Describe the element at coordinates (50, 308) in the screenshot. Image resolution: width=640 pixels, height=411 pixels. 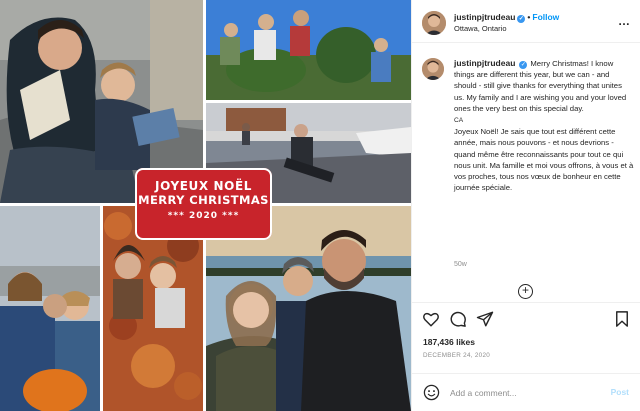
I see `photo-pumpkin` at that location.